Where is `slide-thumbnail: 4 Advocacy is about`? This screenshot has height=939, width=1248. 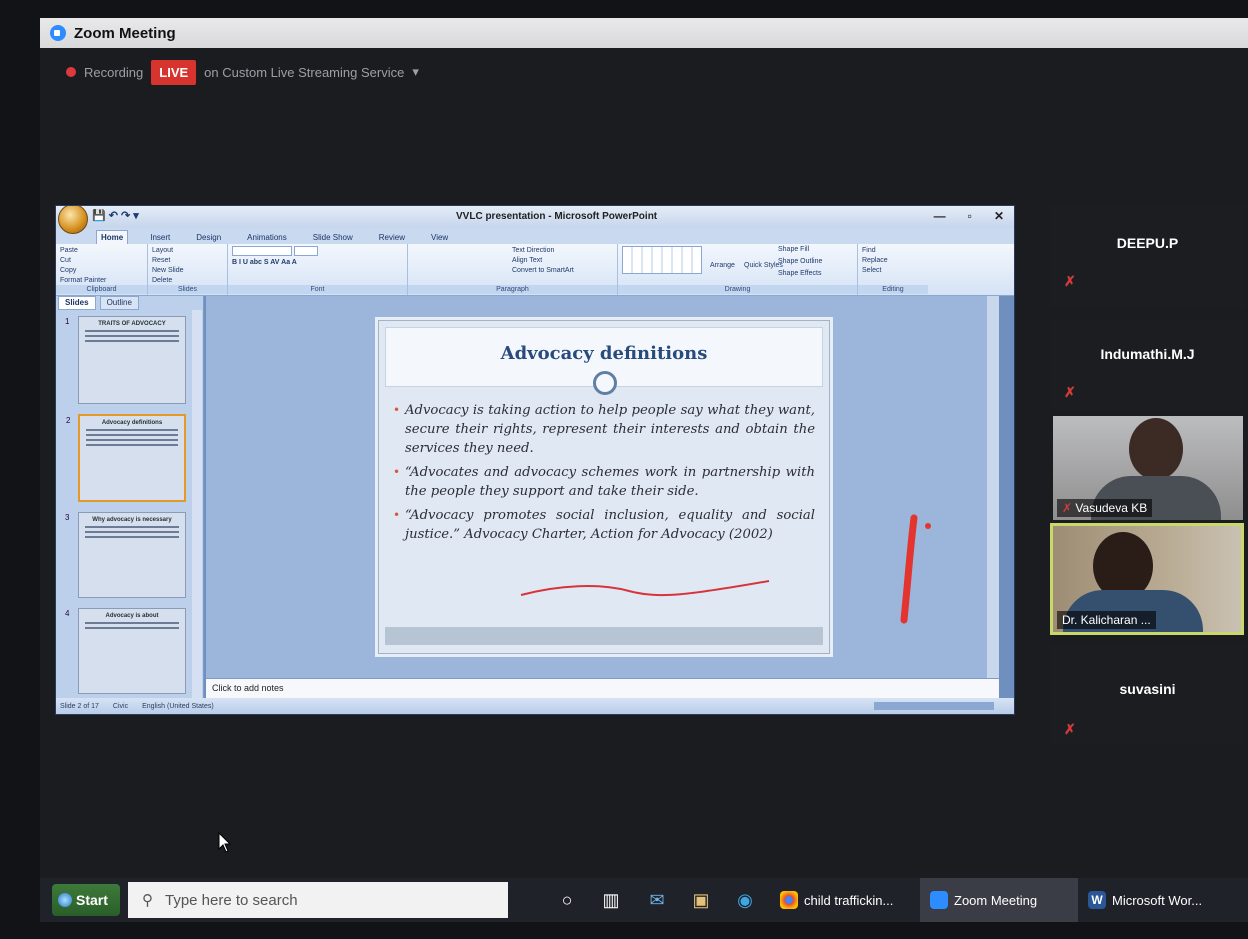
slide-thumbnail: 4 Advocacy is about is located at coordinates (125, 651).